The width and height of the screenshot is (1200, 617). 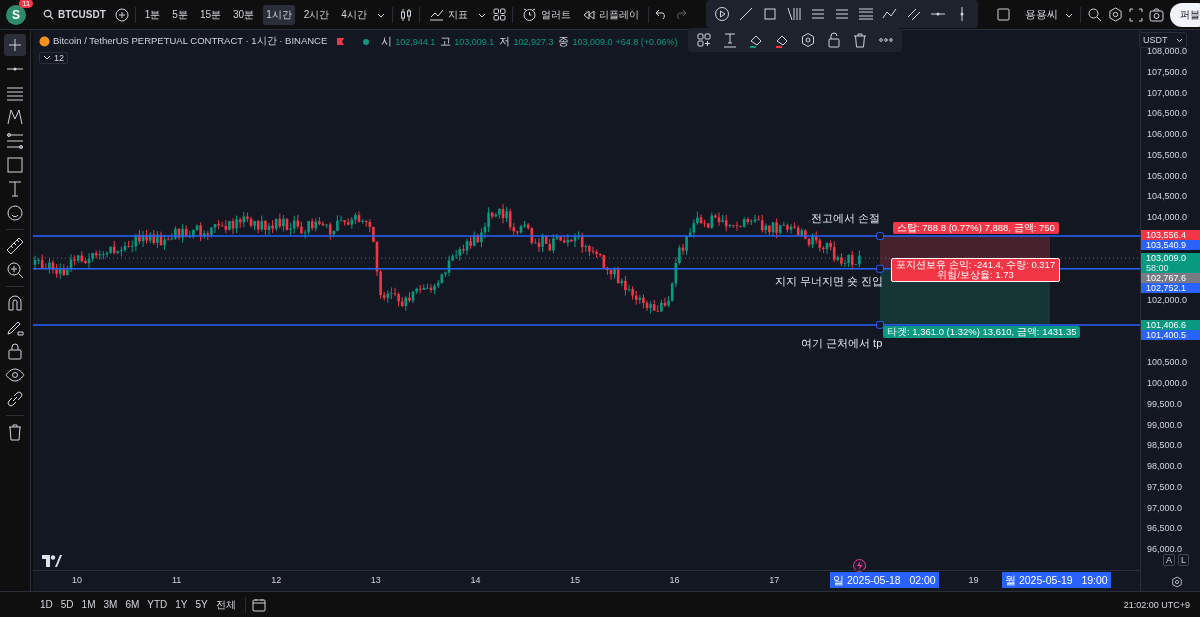 What do you see at coordinates (1167, 334) in the screenshot?
I see `price-value: 101,400.5` at bounding box center [1167, 334].